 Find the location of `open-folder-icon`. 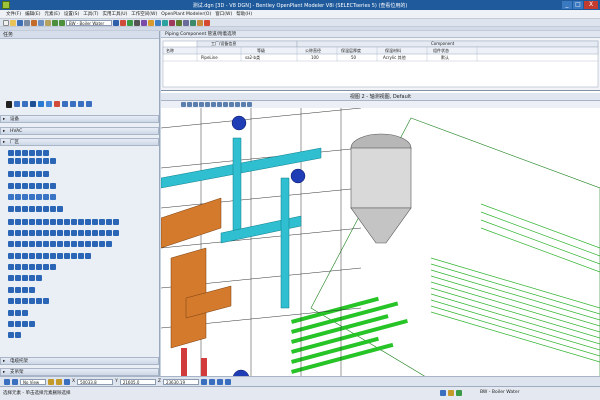

open-folder-icon is located at coordinates (13, 22).